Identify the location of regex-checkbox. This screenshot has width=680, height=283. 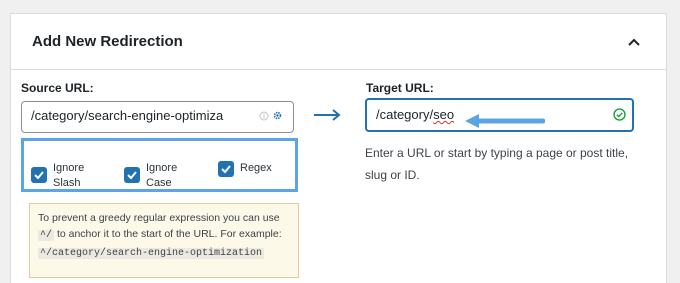
(226, 169).